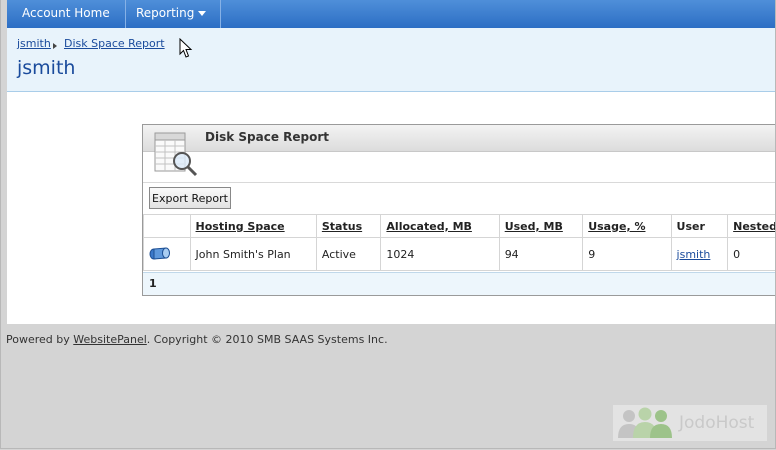 The image size is (776, 450). I want to click on cell-usage: 9, so click(627, 254).